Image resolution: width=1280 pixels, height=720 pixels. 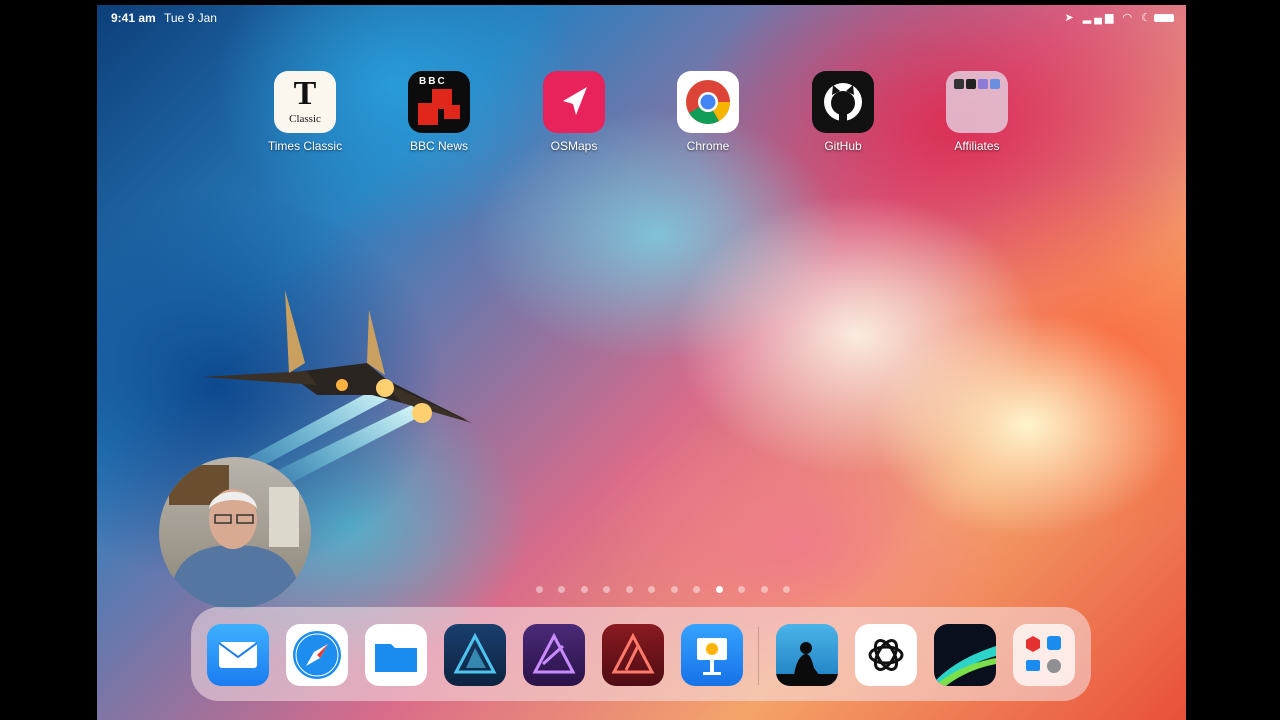 What do you see at coordinates (334, 387) in the screenshot?
I see `spaceship-illustration` at bounding box center [334, 387].